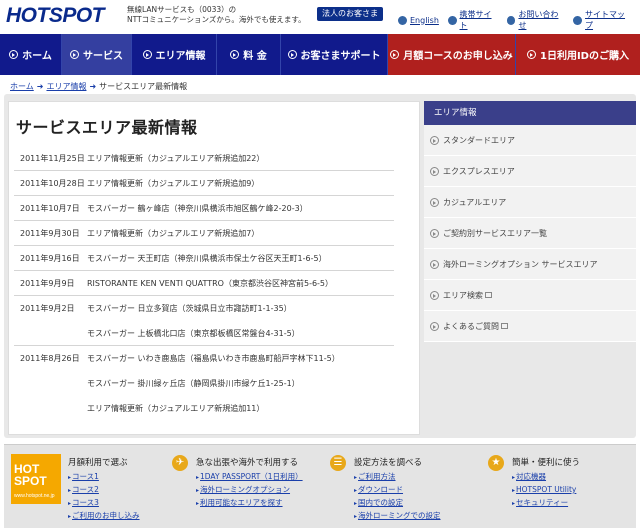 This screenshot has height=530, width=640. What do you see at coordinates (204, 333) in the screenshot?
I see `list-item: モスバーガー 上板橋北口店（東京都板橋区常盤台4-31-5）` at bounding box center [204, 333].